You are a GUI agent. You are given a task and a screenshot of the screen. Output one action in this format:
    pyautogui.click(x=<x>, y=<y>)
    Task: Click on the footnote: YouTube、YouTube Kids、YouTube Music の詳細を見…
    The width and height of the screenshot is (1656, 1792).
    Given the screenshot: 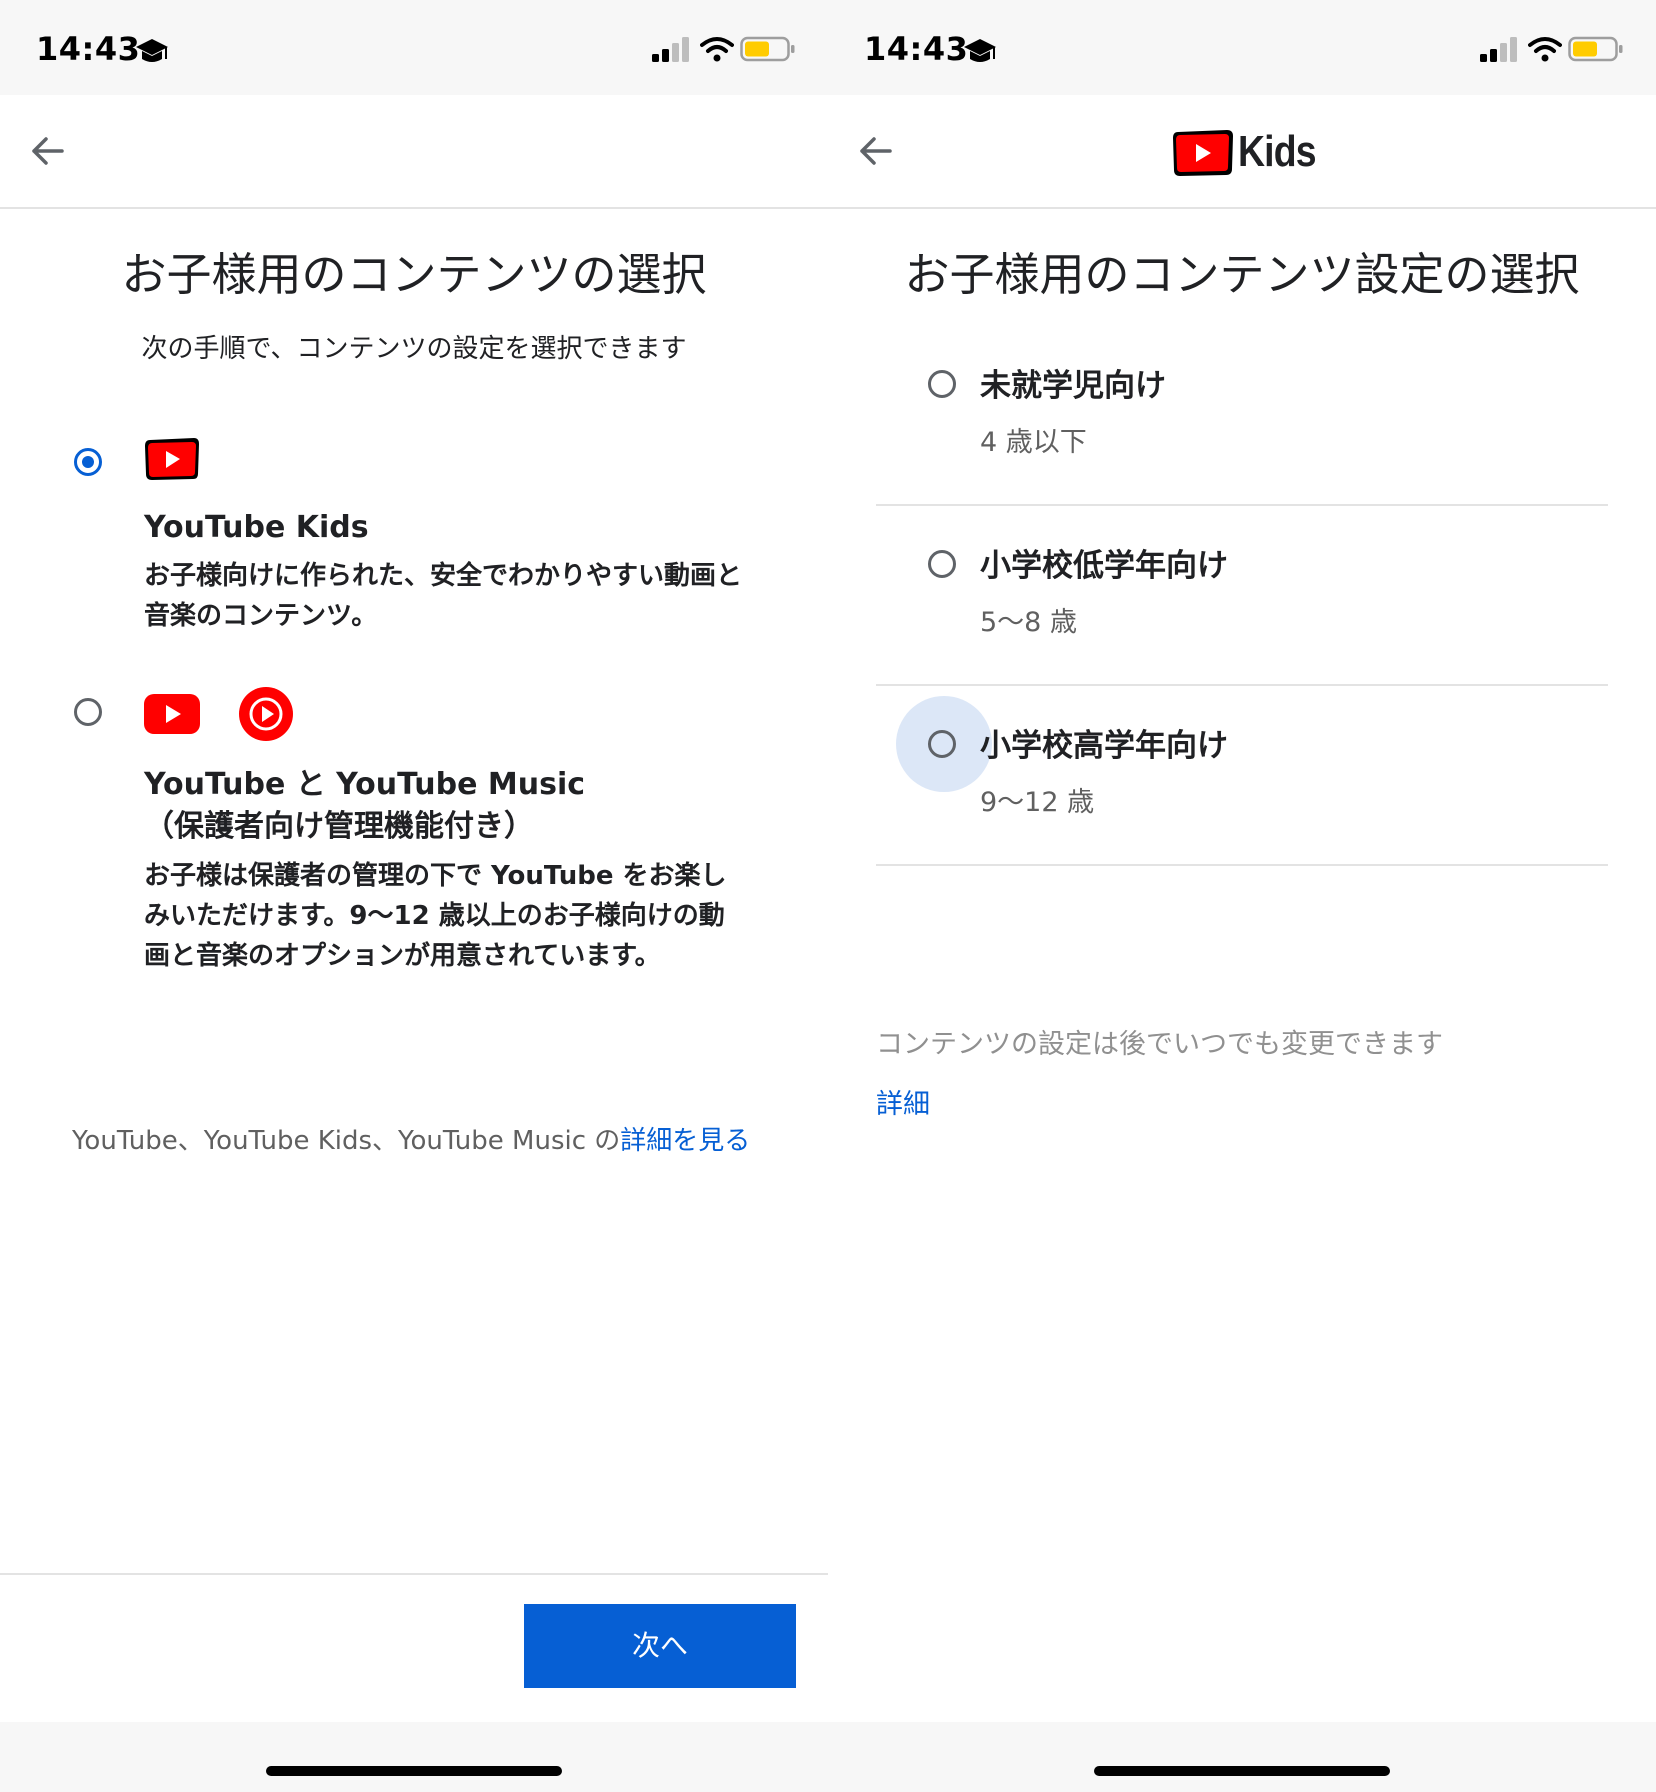 What is the action you would take?
    pyautogui.click(x=411, y=1138)
    